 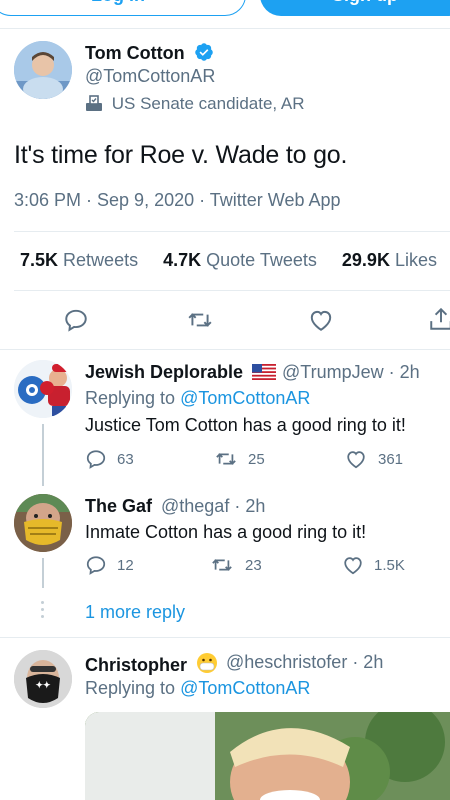 What do you see at coordinates (253, 565) in the screenshot?
I see `retweet-count: 23` at bounding box center [253, 565].